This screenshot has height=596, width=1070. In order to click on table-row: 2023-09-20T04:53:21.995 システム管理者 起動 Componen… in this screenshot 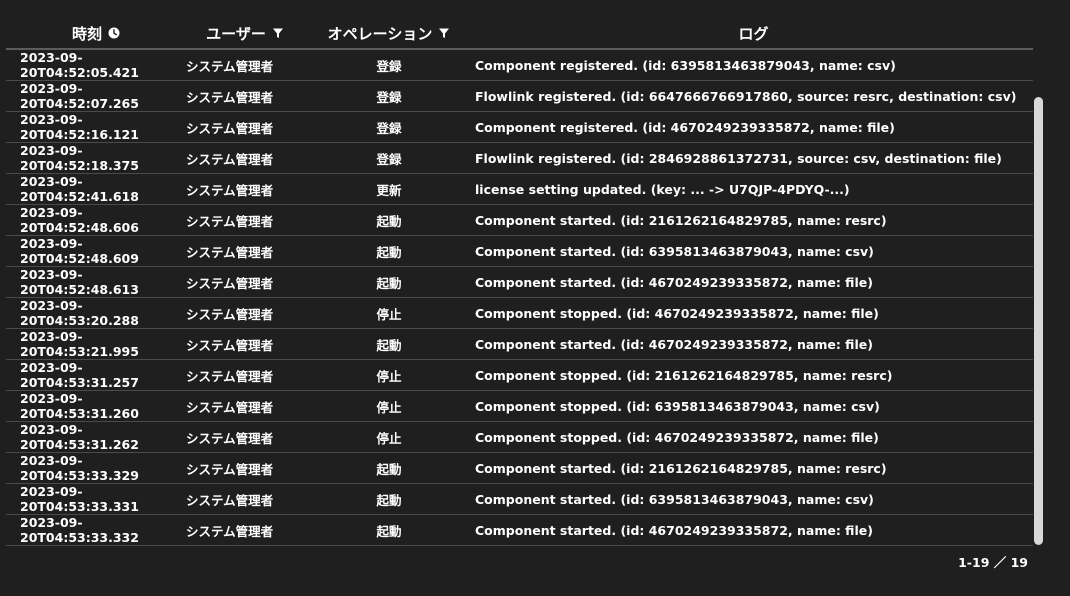, I will do `click(519, 344)`.